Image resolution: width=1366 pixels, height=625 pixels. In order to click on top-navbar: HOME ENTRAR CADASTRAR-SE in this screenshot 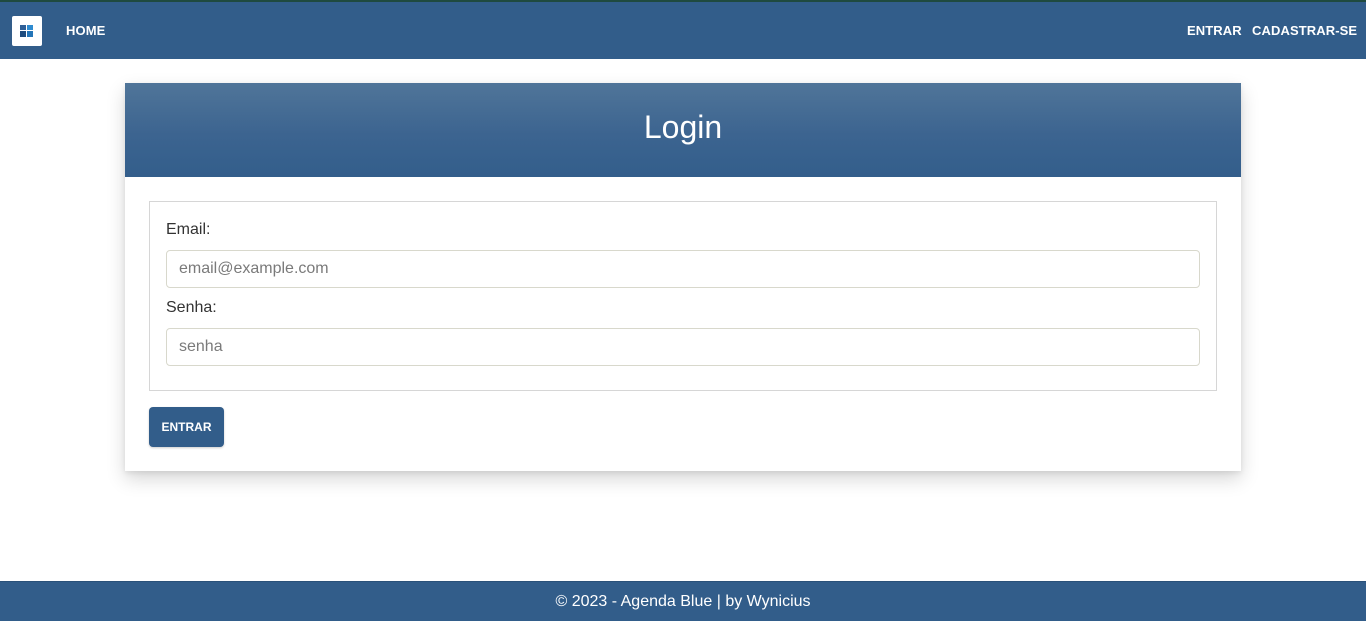, I will do `click(683, 29)`.